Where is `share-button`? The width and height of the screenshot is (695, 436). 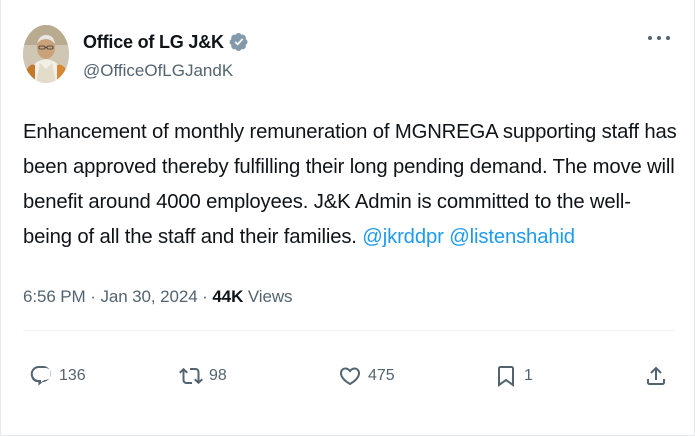
share-button is located at coordinates (656, 376).